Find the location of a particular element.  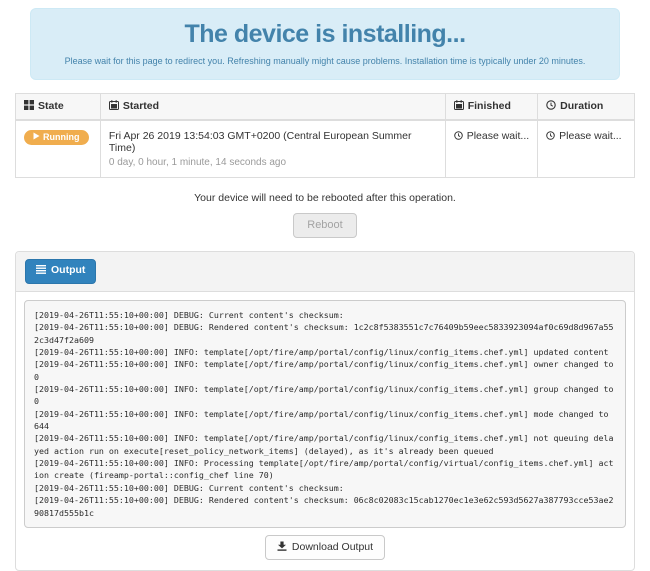

status-table-wrap: State Started Finished Duration Running is located at coordinates (325, 135).